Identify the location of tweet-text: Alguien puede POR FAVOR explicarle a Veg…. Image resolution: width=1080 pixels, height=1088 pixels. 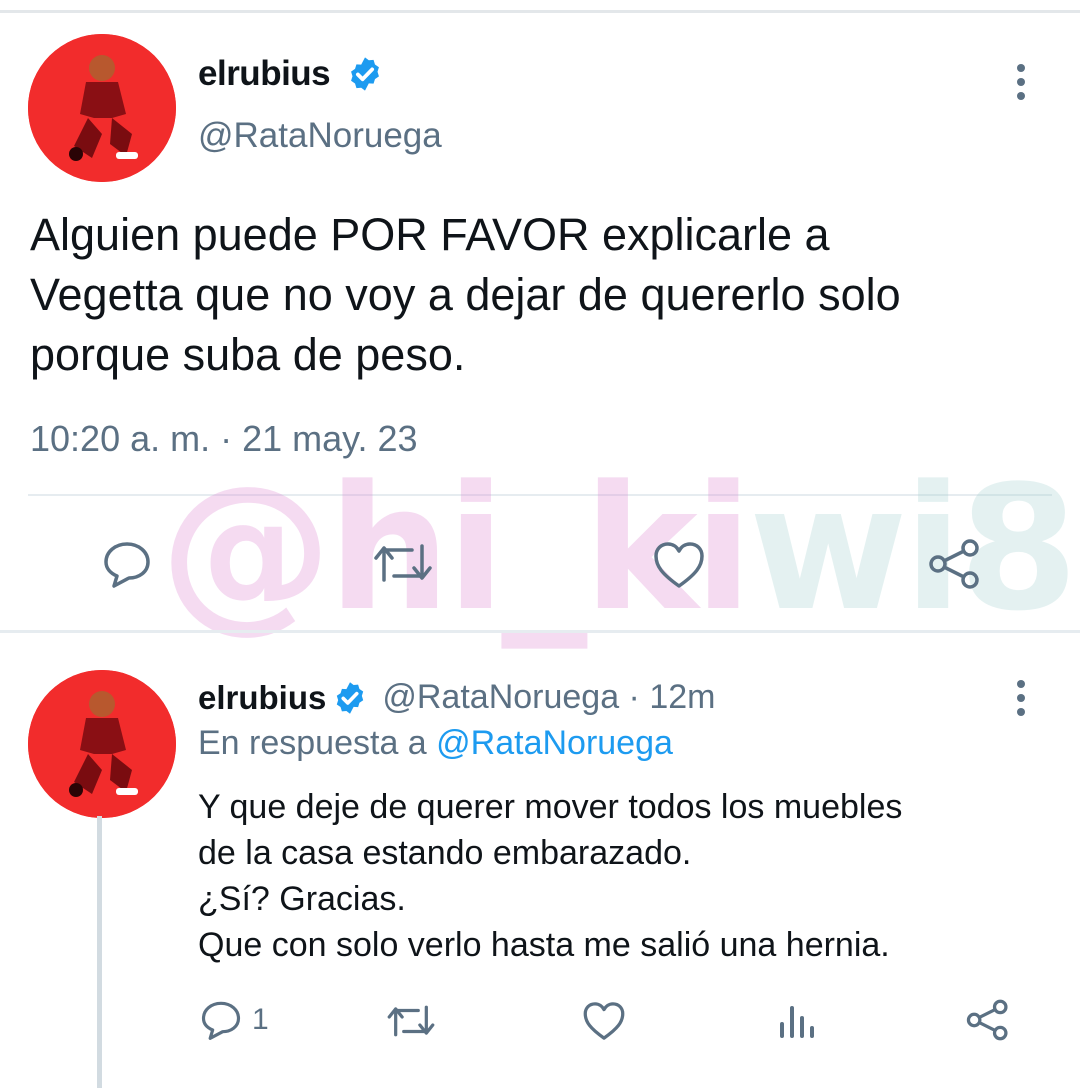
(465, 294).